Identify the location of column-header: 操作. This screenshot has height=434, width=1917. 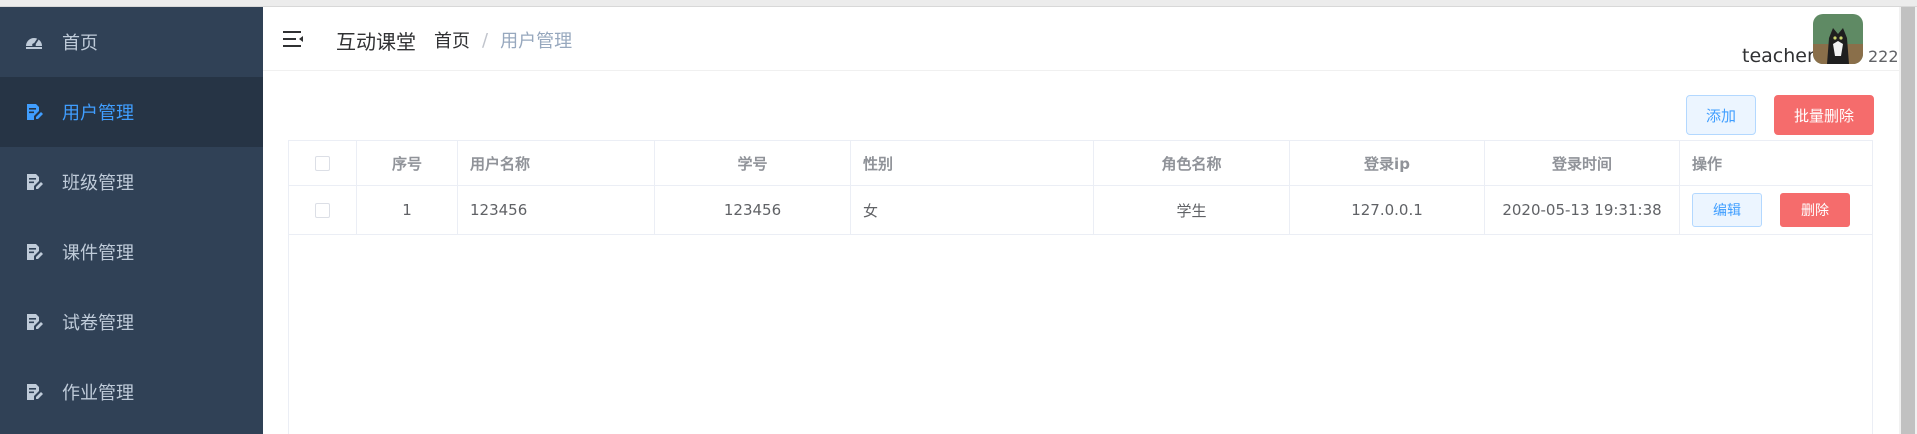
(1707, 163).